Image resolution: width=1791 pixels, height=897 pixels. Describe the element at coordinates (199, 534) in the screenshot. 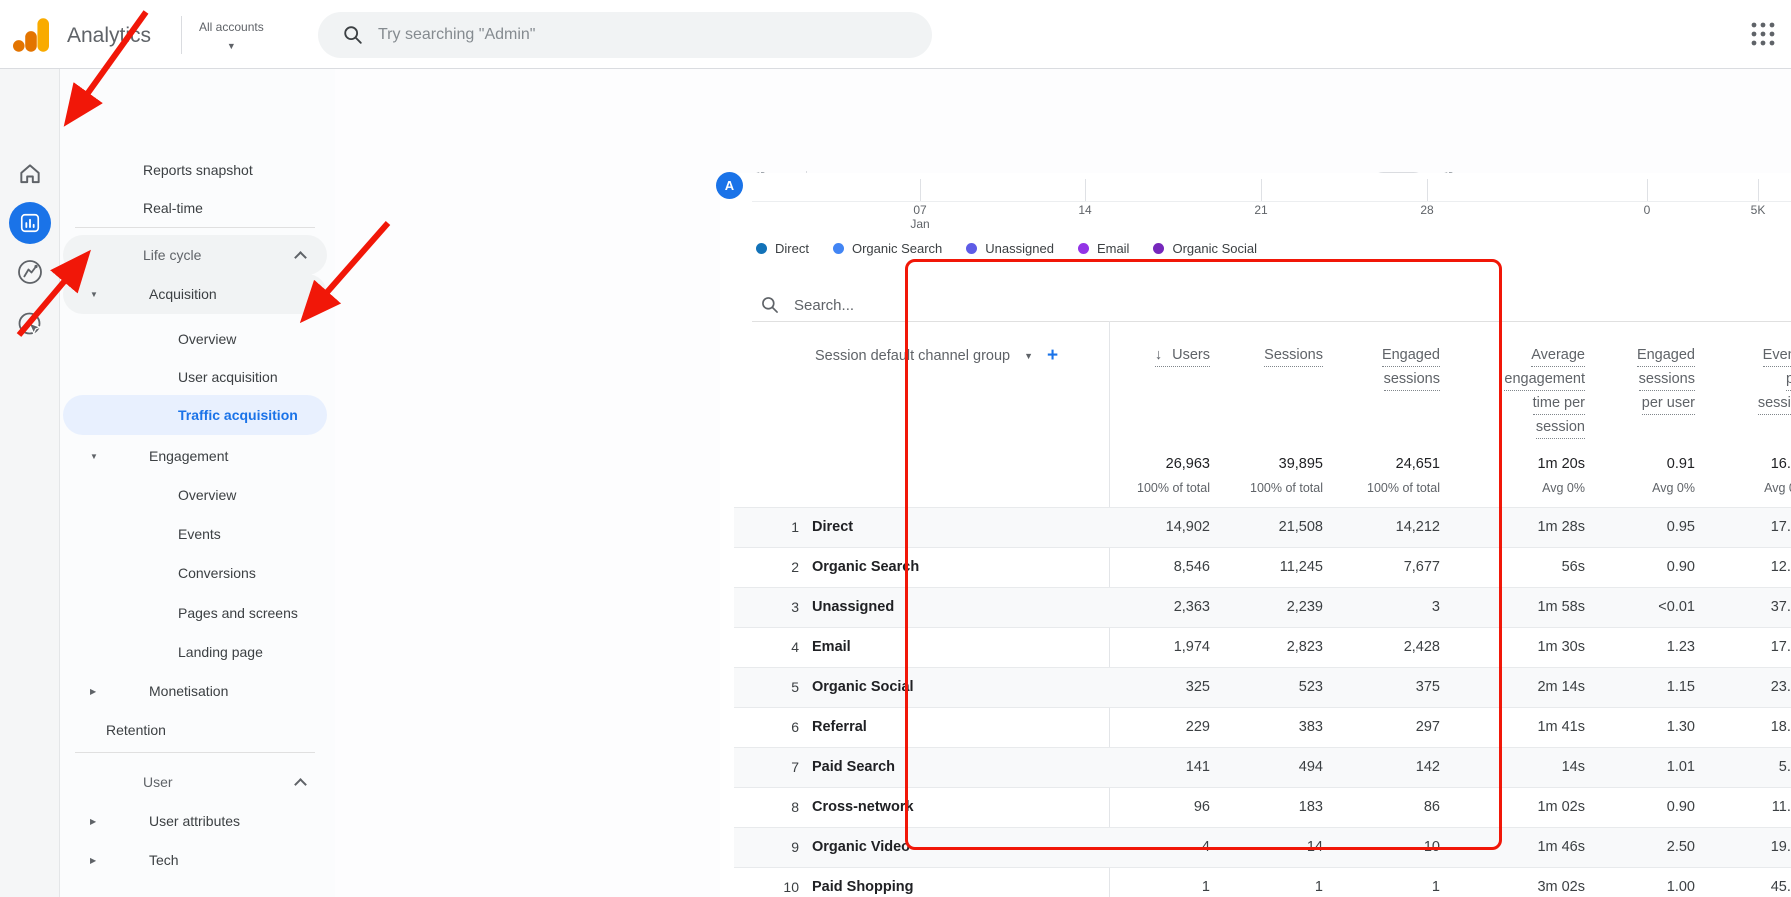

I see `sidebar-item-label: Events` at that location.